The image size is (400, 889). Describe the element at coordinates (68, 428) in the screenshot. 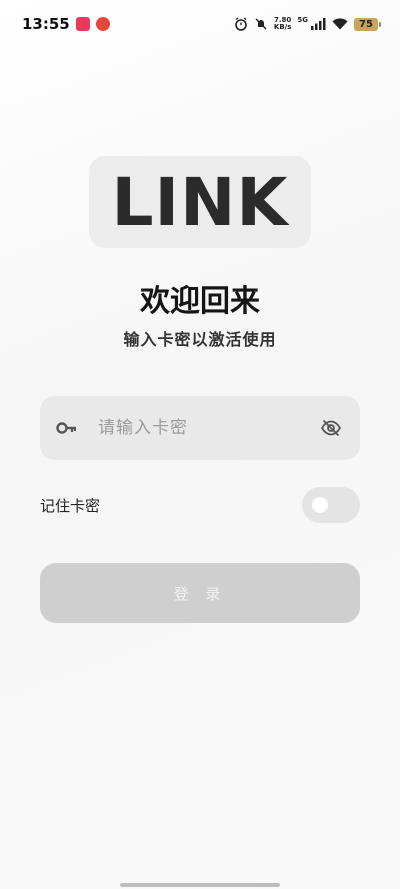

I see `key-icon` at that location.